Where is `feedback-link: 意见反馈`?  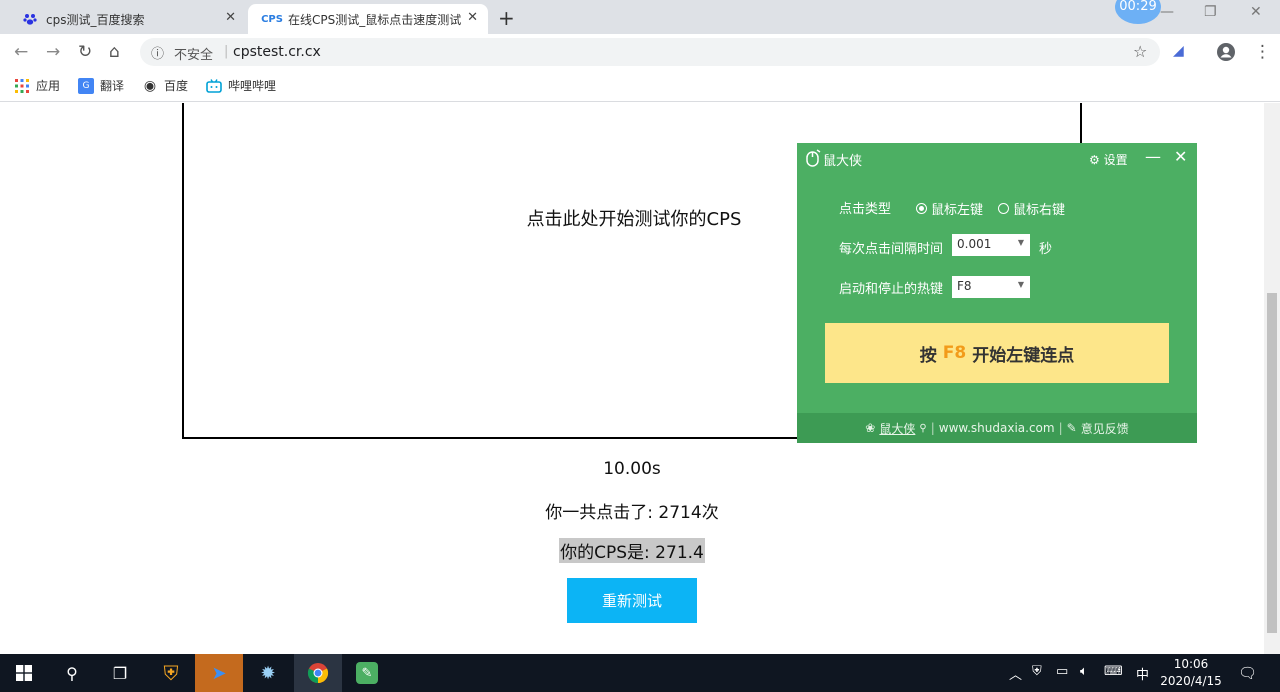
feedback-link: 意见反馈 is located at coordinates (1105, 428).